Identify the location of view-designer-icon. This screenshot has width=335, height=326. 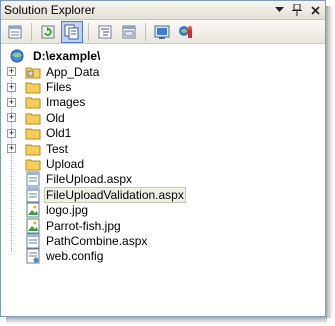
(129, 32).